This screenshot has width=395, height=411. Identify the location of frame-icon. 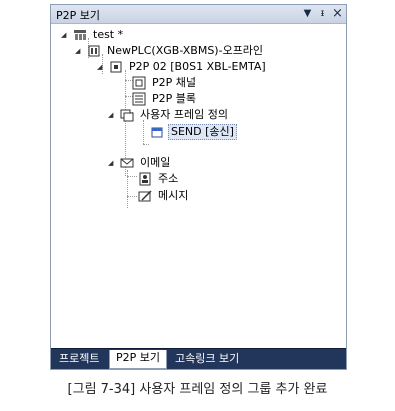
(127, 115).